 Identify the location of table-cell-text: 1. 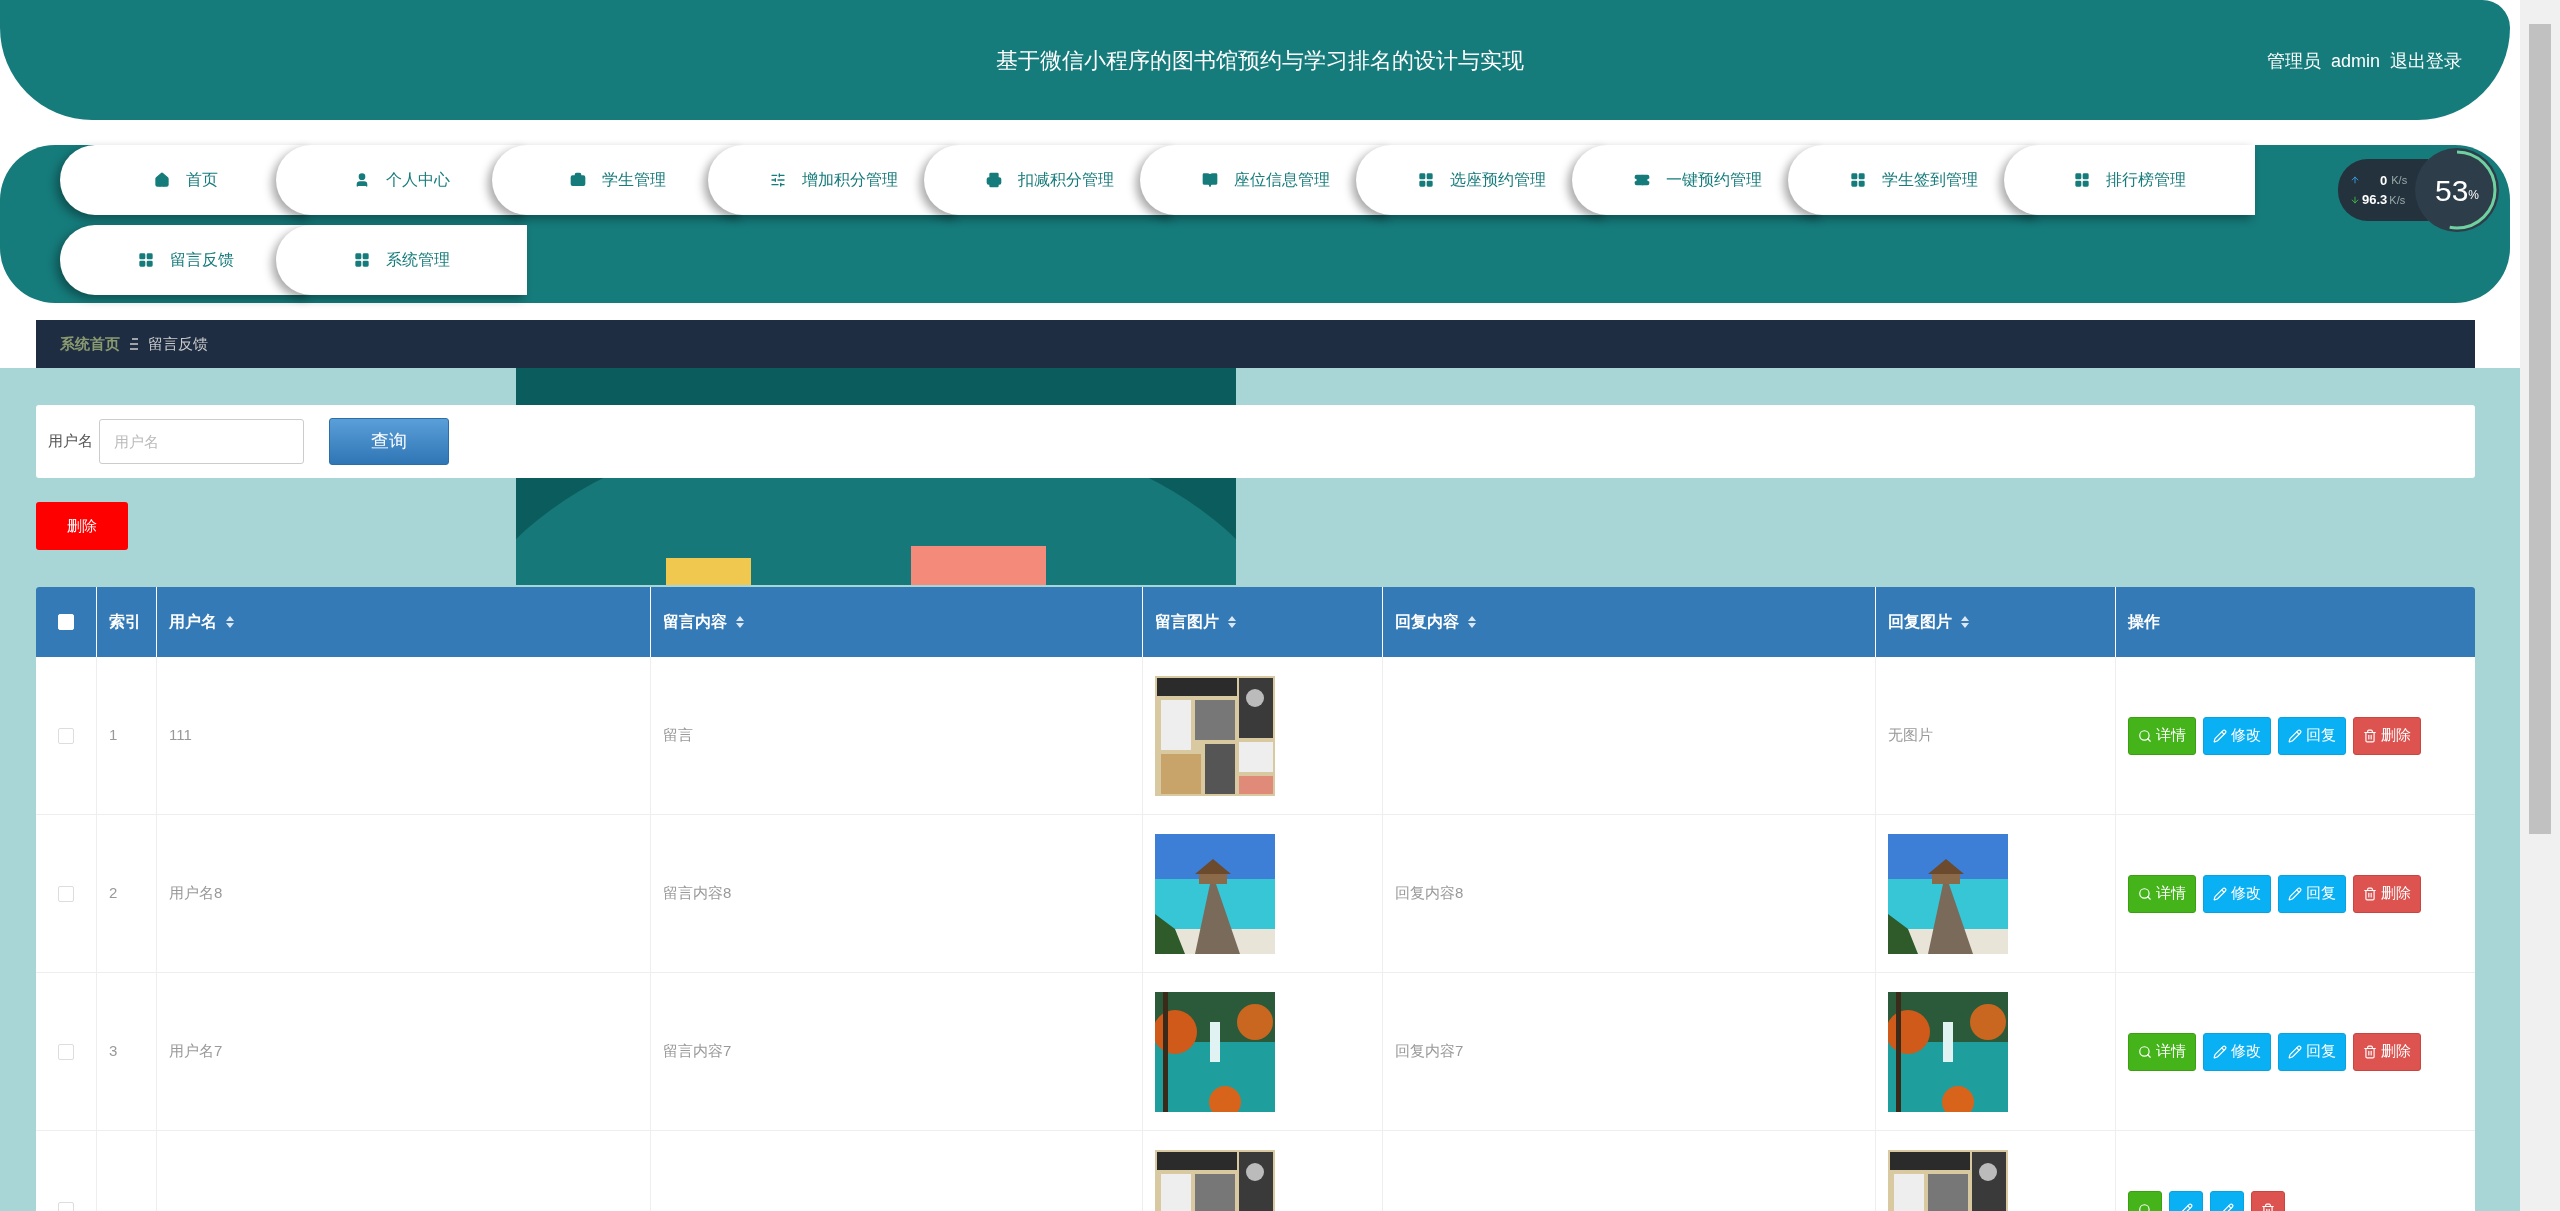
(113, 735).